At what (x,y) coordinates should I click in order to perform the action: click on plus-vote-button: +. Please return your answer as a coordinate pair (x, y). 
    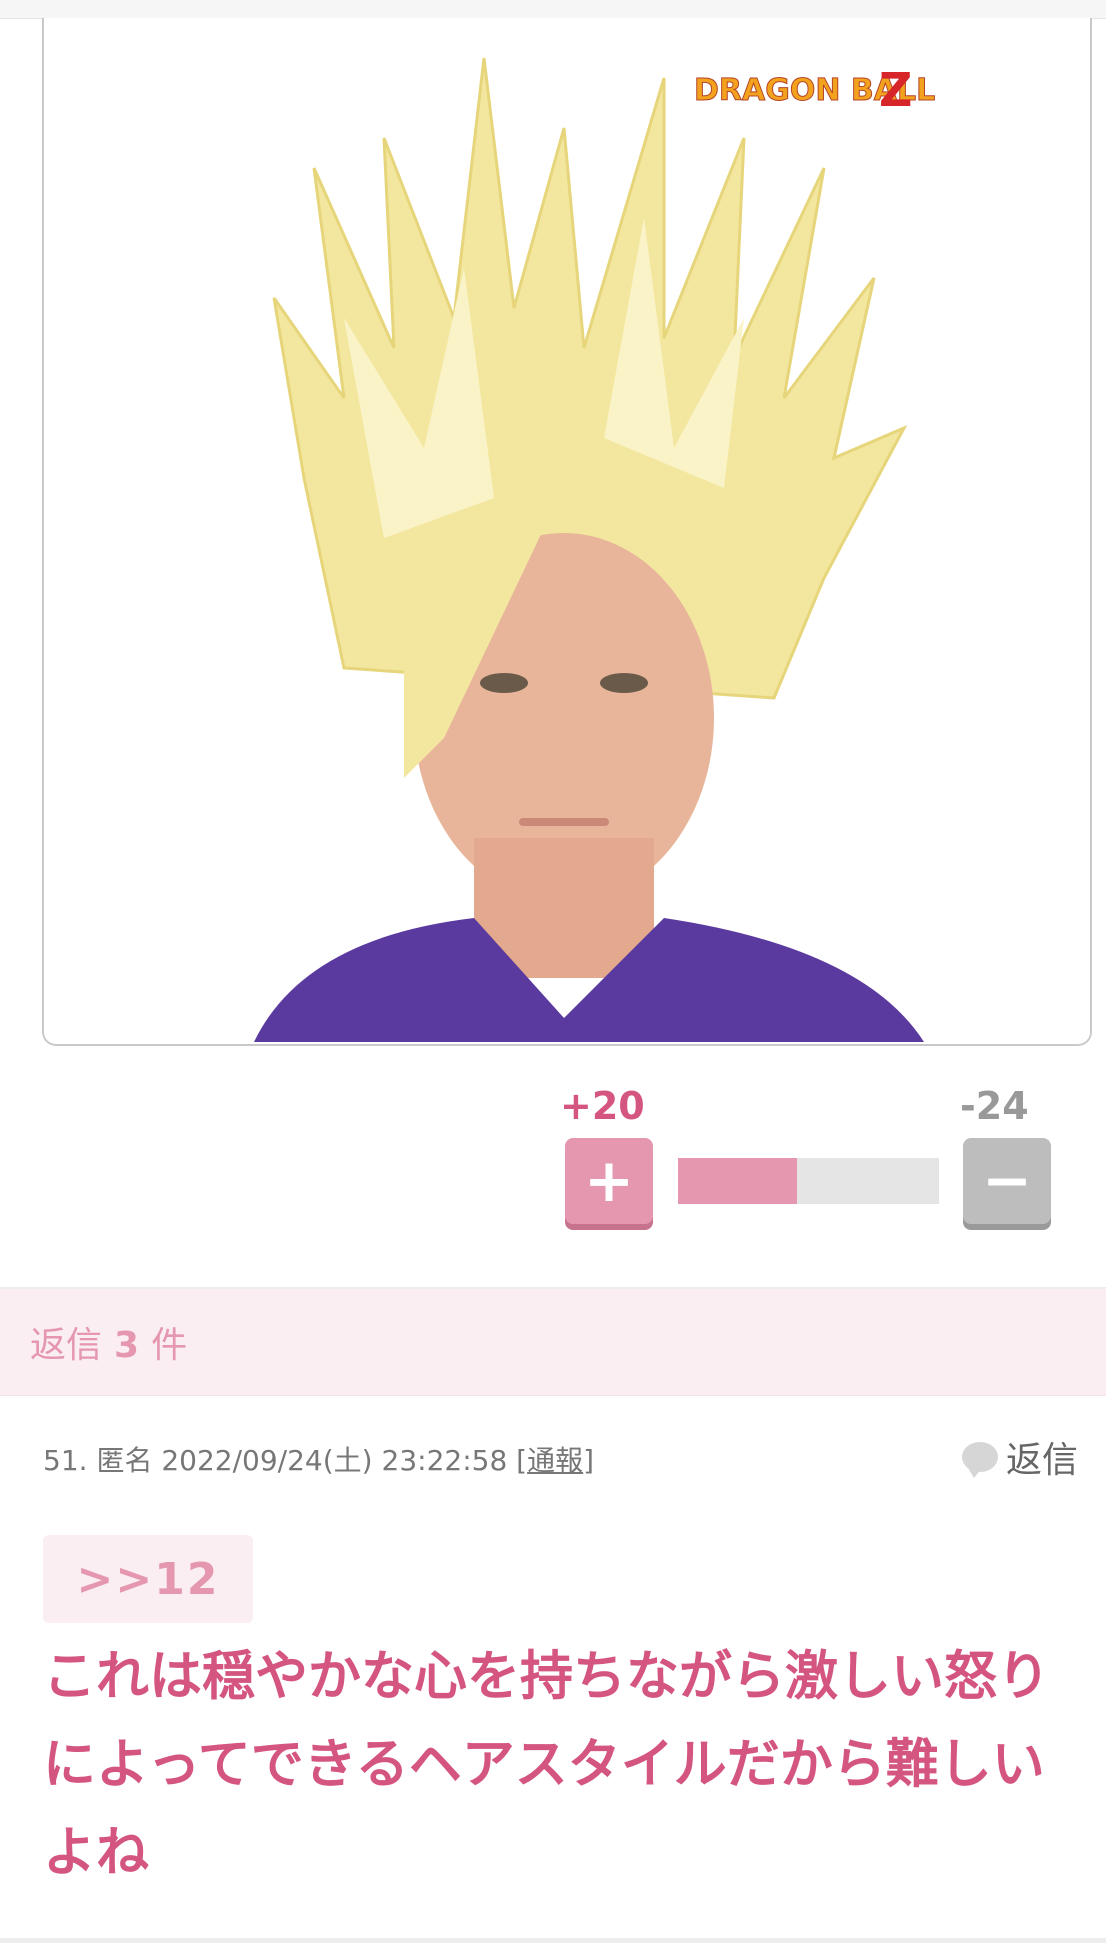
    Looking at the image, I should click on (609, 1181).